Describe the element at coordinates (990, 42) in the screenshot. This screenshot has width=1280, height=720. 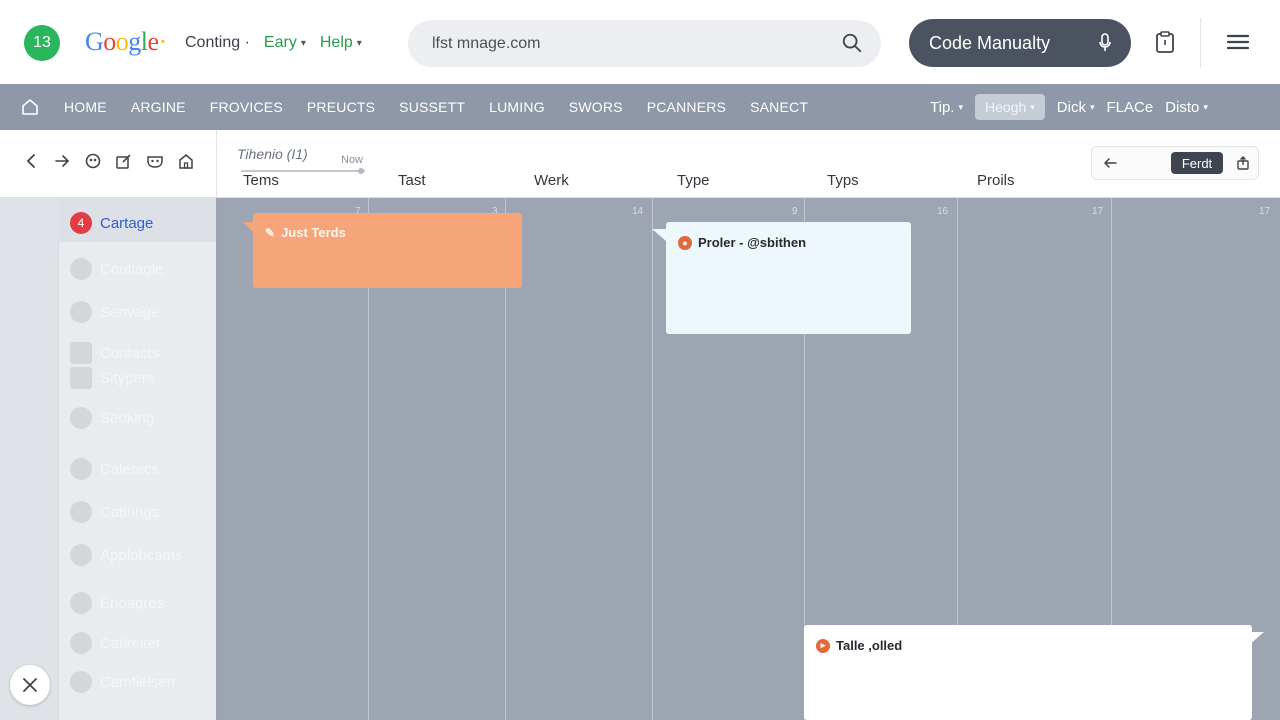
I see `code-button-label: Code Manualty` at that location.